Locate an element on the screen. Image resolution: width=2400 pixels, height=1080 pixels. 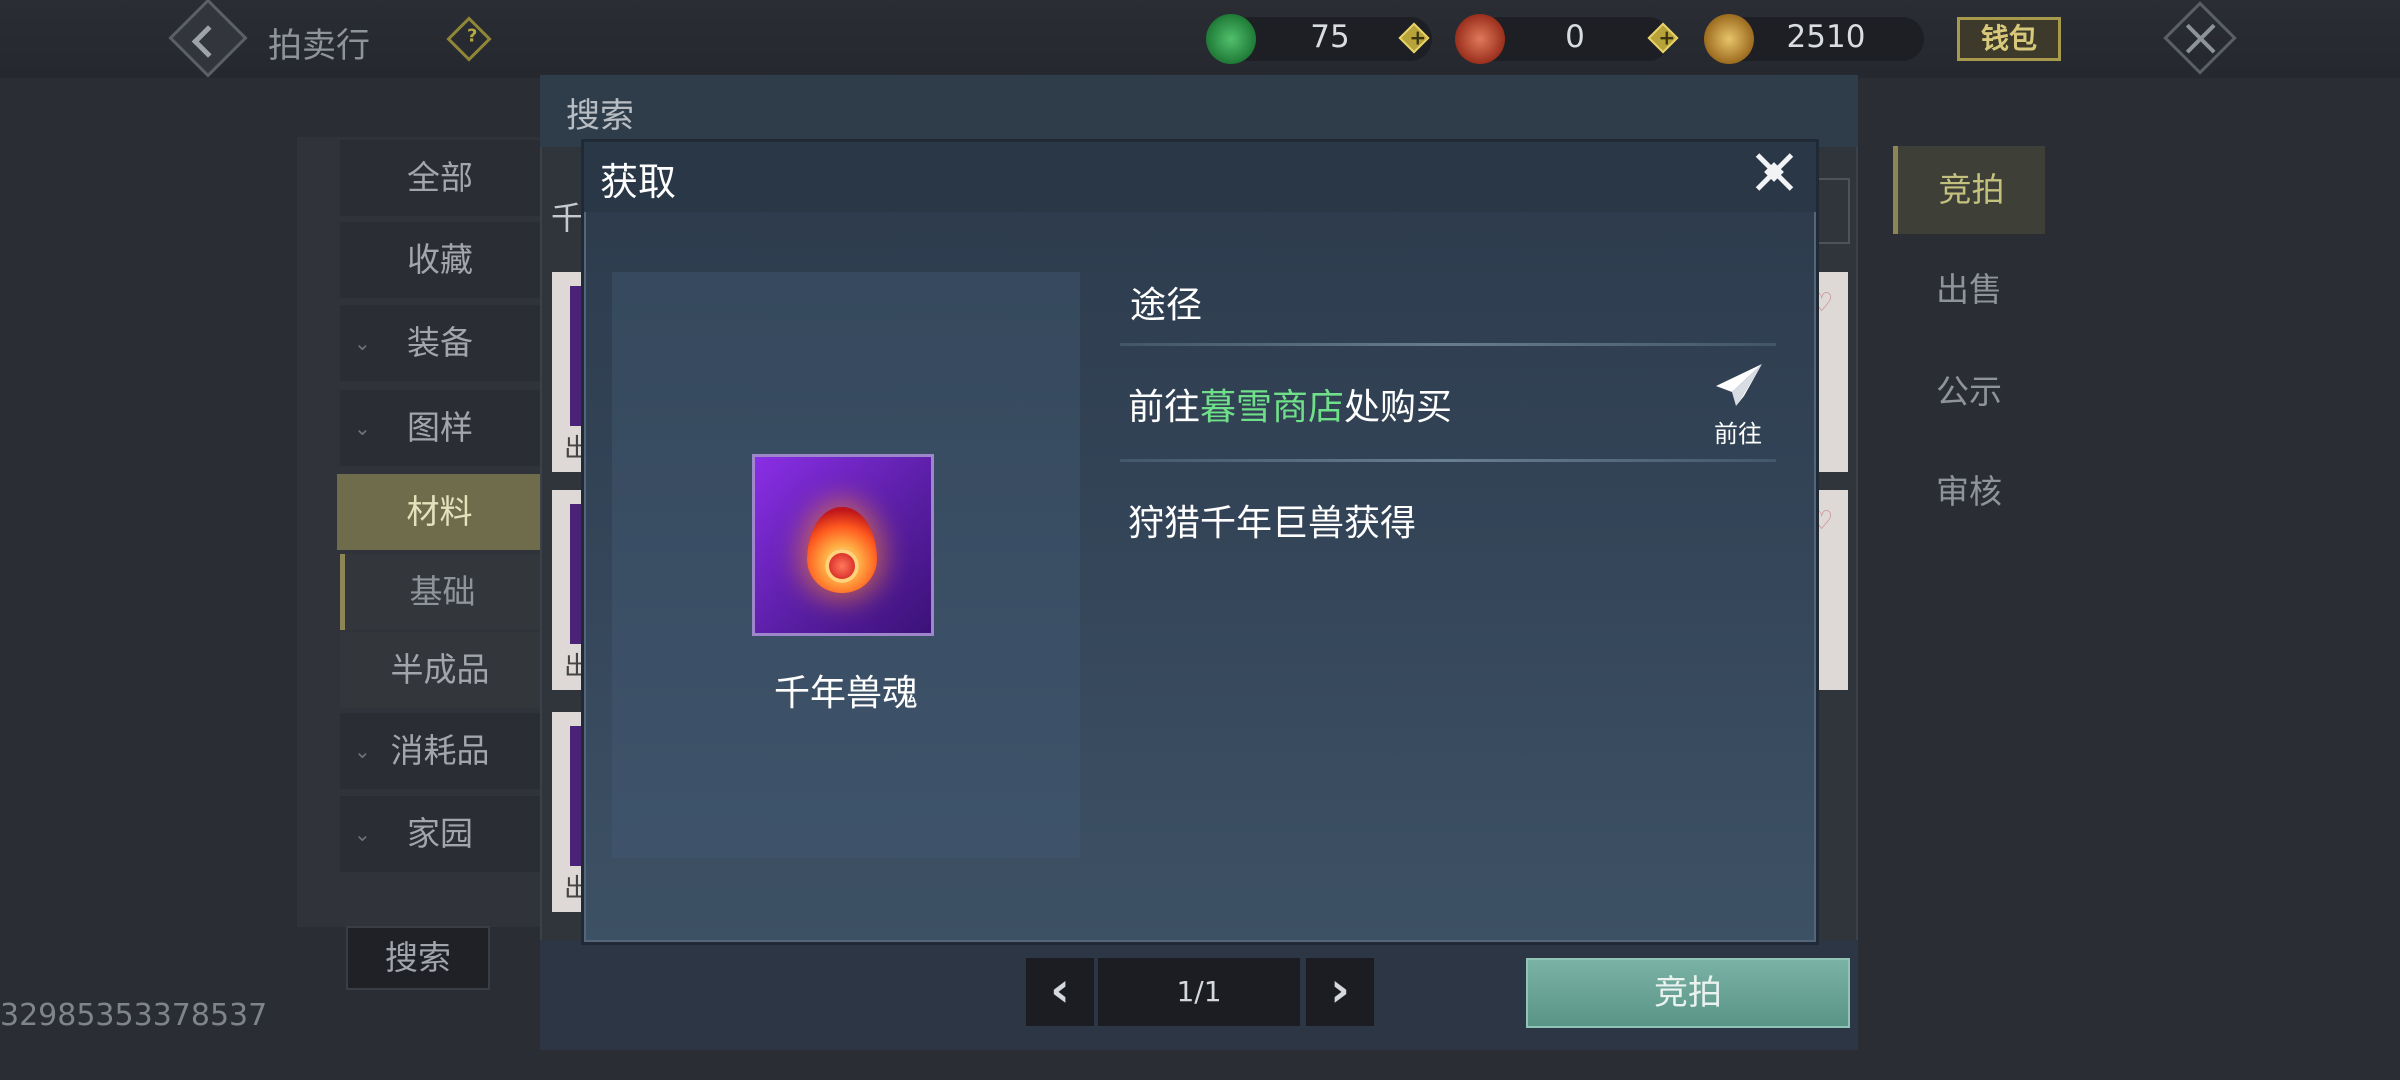
bid-button: 竞拍 is located at coordinates (1688, 993).